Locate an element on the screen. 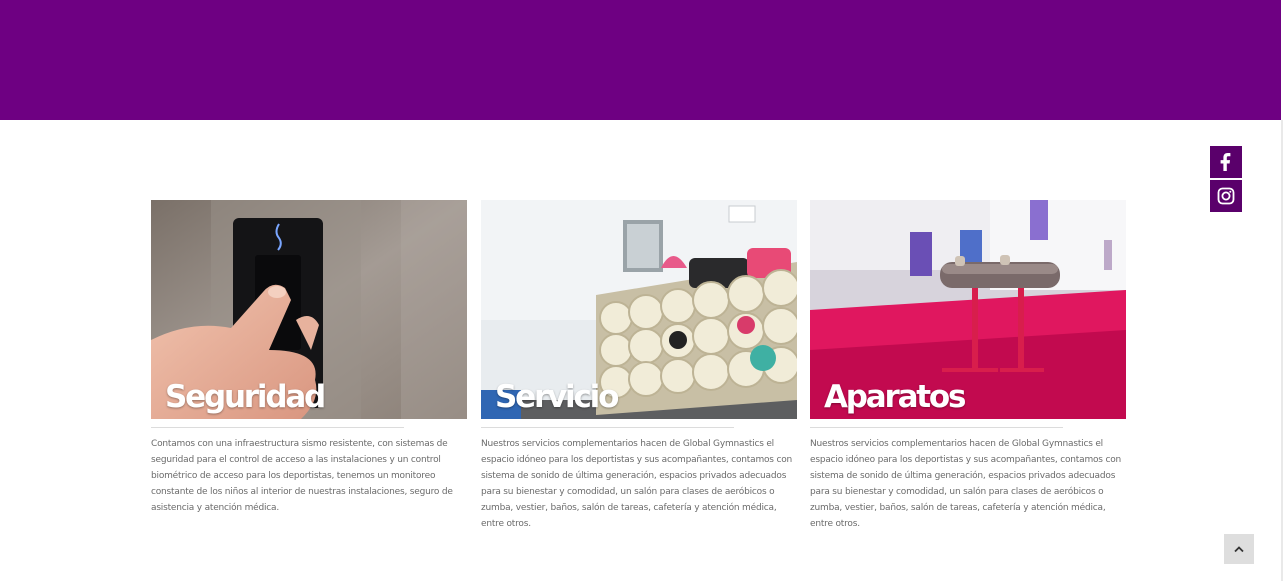  card-image: Aparatos is located at coordinates (968, 309).